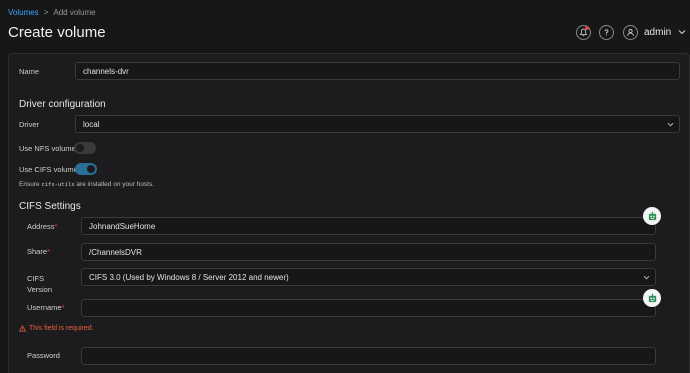 This screenshot has width=690, height=373. What do you see at coordinates (22, 328) in the screenshot?
I see `warning-icon` at bounding box center [22, 328].